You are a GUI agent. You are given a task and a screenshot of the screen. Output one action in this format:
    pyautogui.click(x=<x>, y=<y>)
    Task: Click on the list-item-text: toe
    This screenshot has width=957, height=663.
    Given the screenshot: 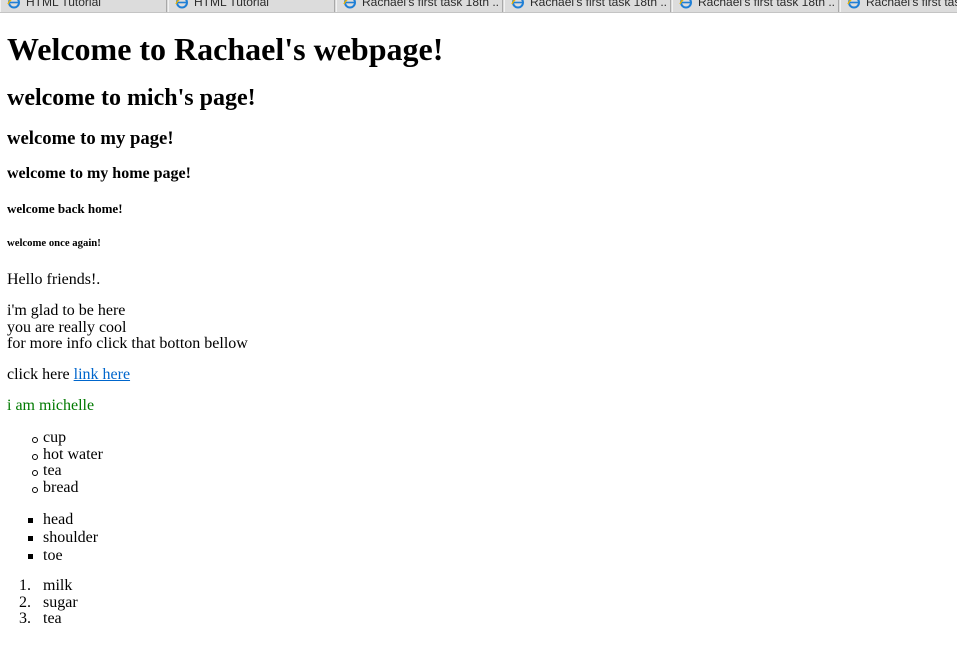 What is the action you would take?
    pyautogui.click(x=53, y=555)
    